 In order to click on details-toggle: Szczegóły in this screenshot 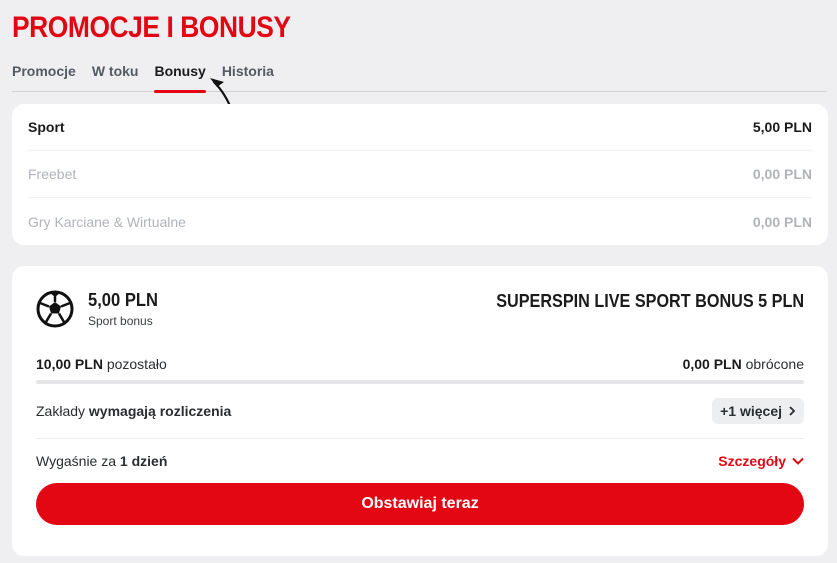, I will do `click(761, 461)`.